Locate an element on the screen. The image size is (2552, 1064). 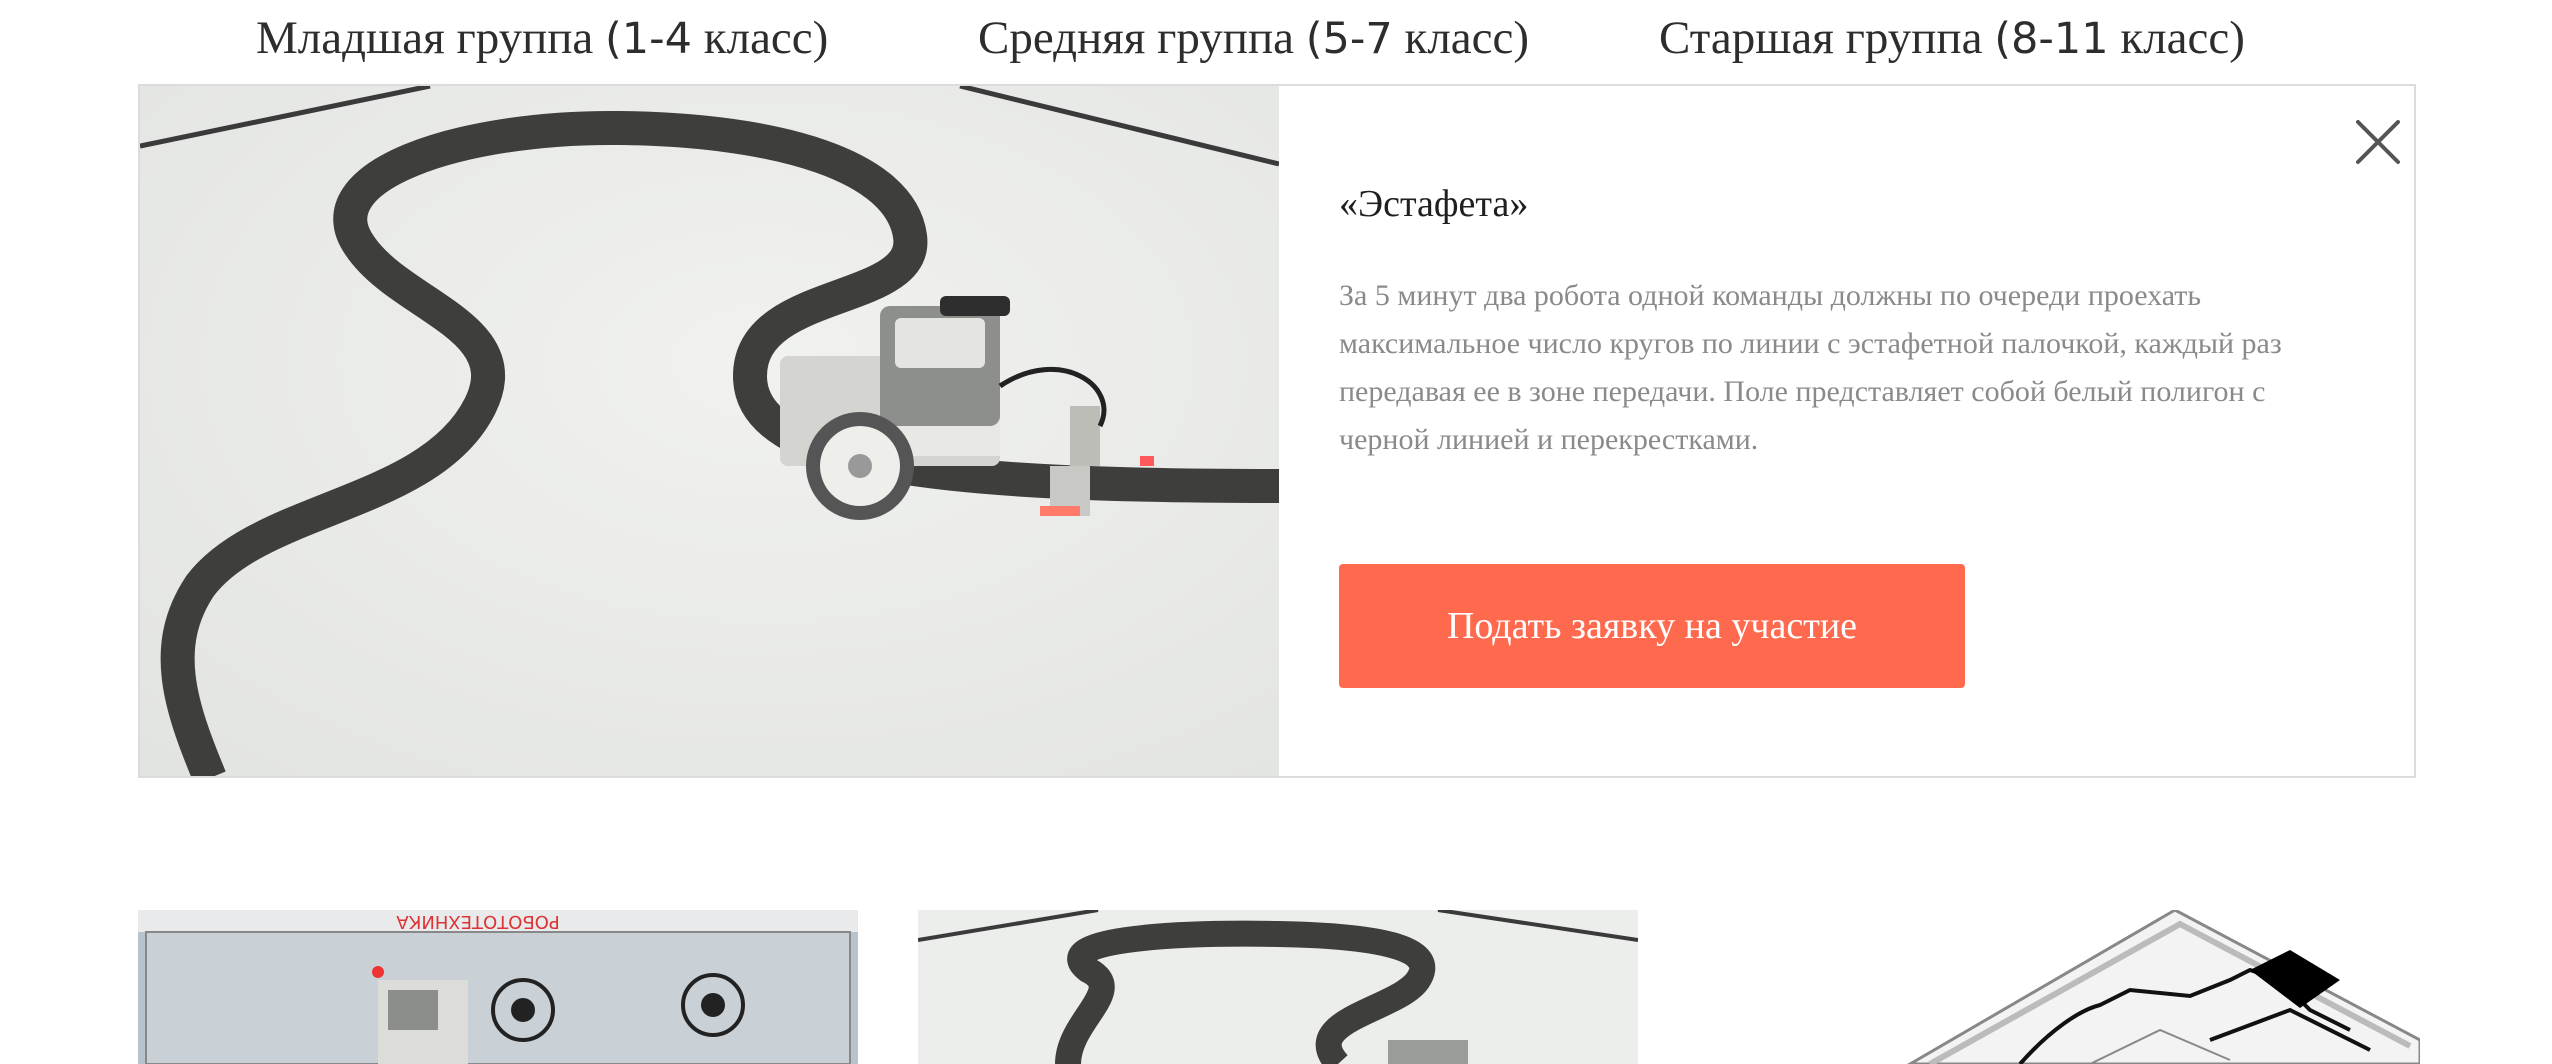
maze-field-diagram is located at coordinates (2055, 987).